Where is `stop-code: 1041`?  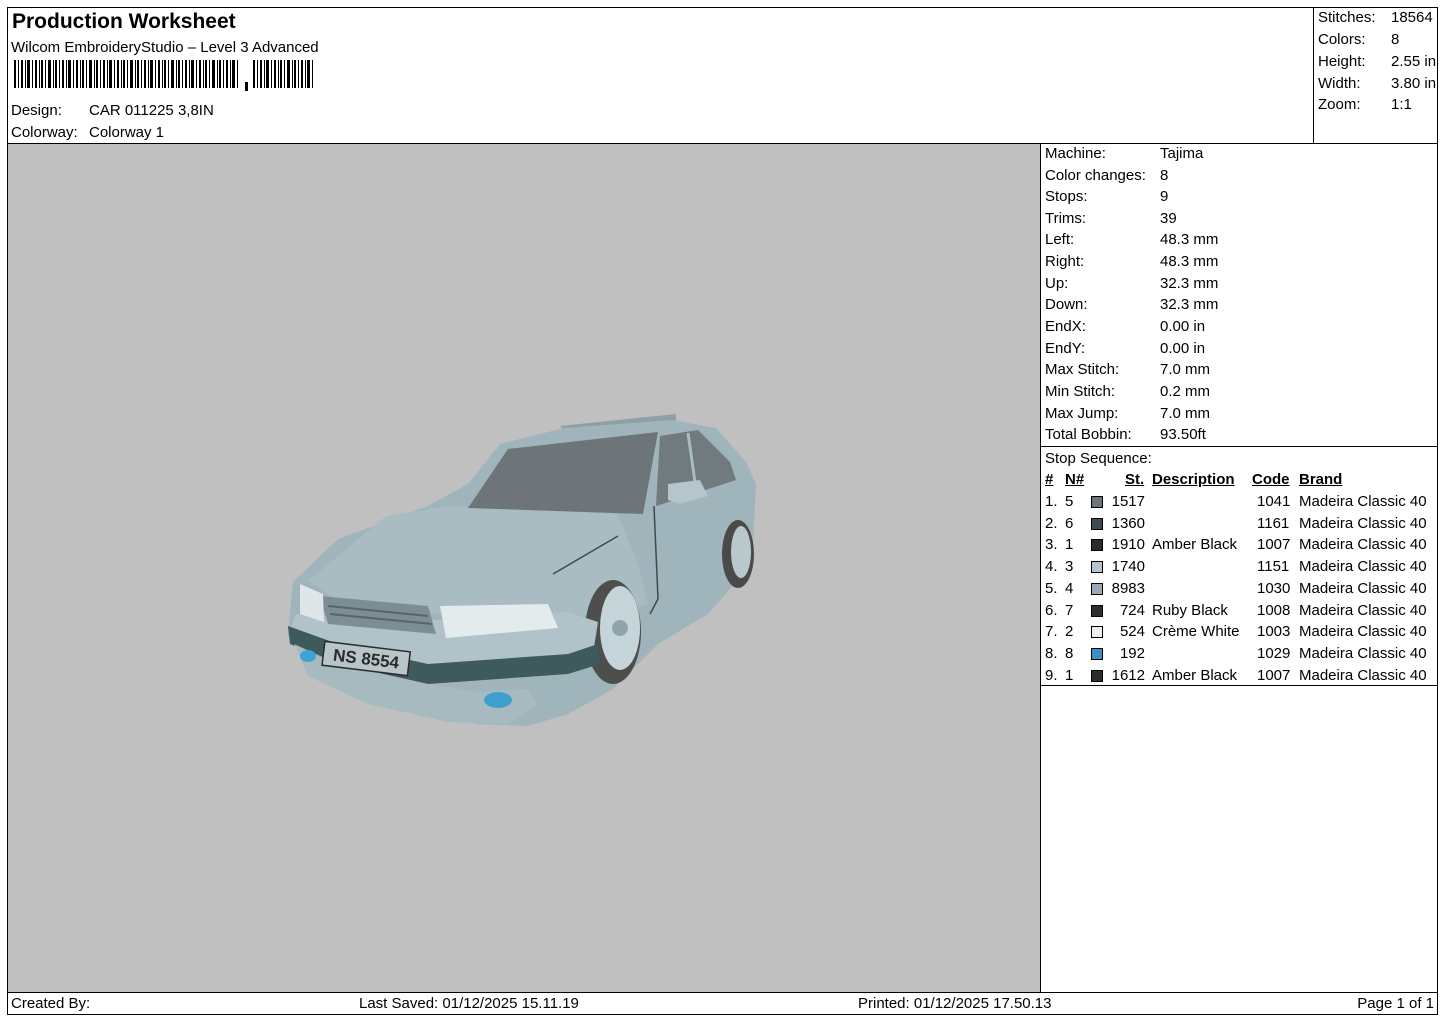 stop-code: 1041 is located at coordinates (1274, 501).